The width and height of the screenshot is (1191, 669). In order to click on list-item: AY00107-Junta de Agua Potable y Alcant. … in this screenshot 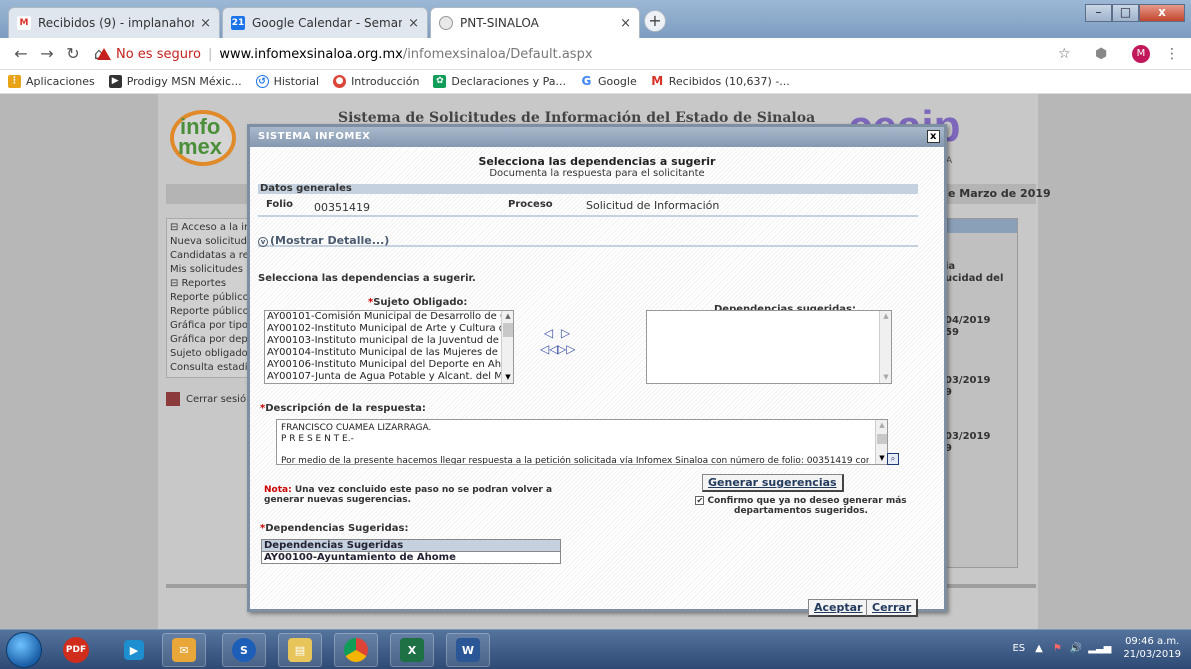, I will do `click(383, 377)`.